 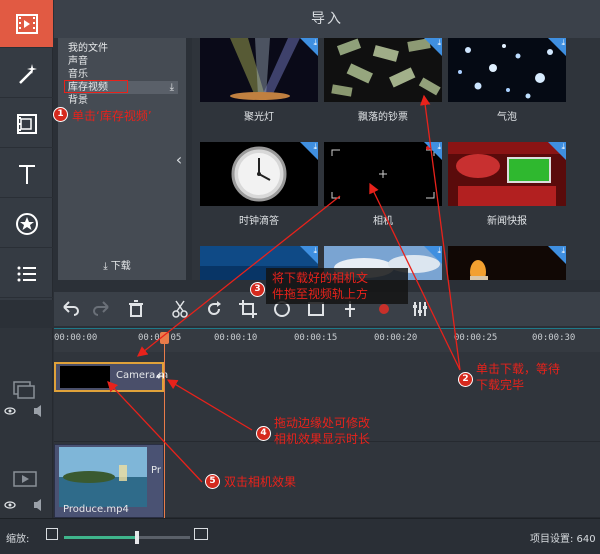 I want to click on stickers-tab, so click(x=26, y=224).